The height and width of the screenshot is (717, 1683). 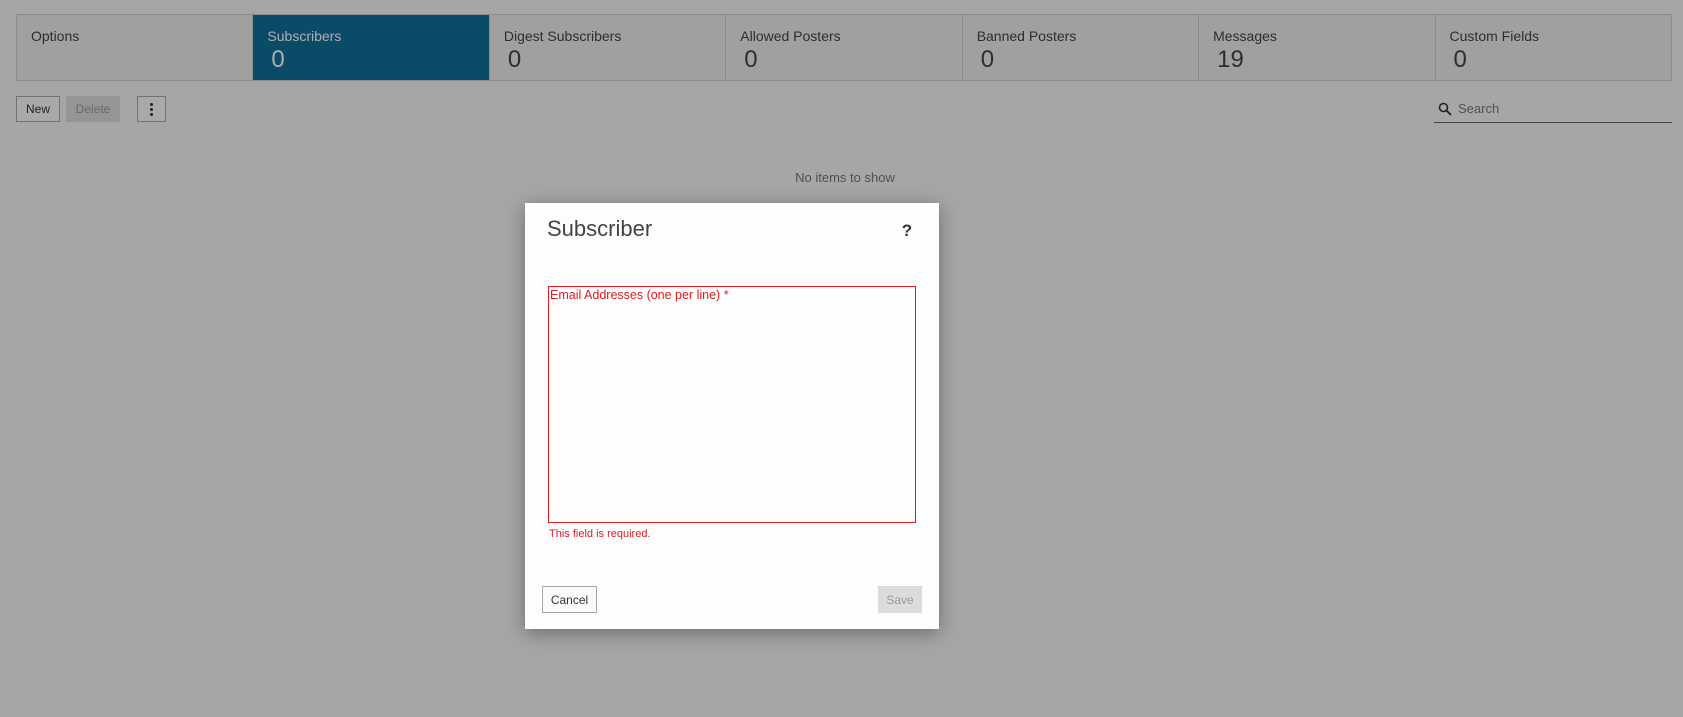 I want to click on save-button: Save, so click(x=900, y=599).